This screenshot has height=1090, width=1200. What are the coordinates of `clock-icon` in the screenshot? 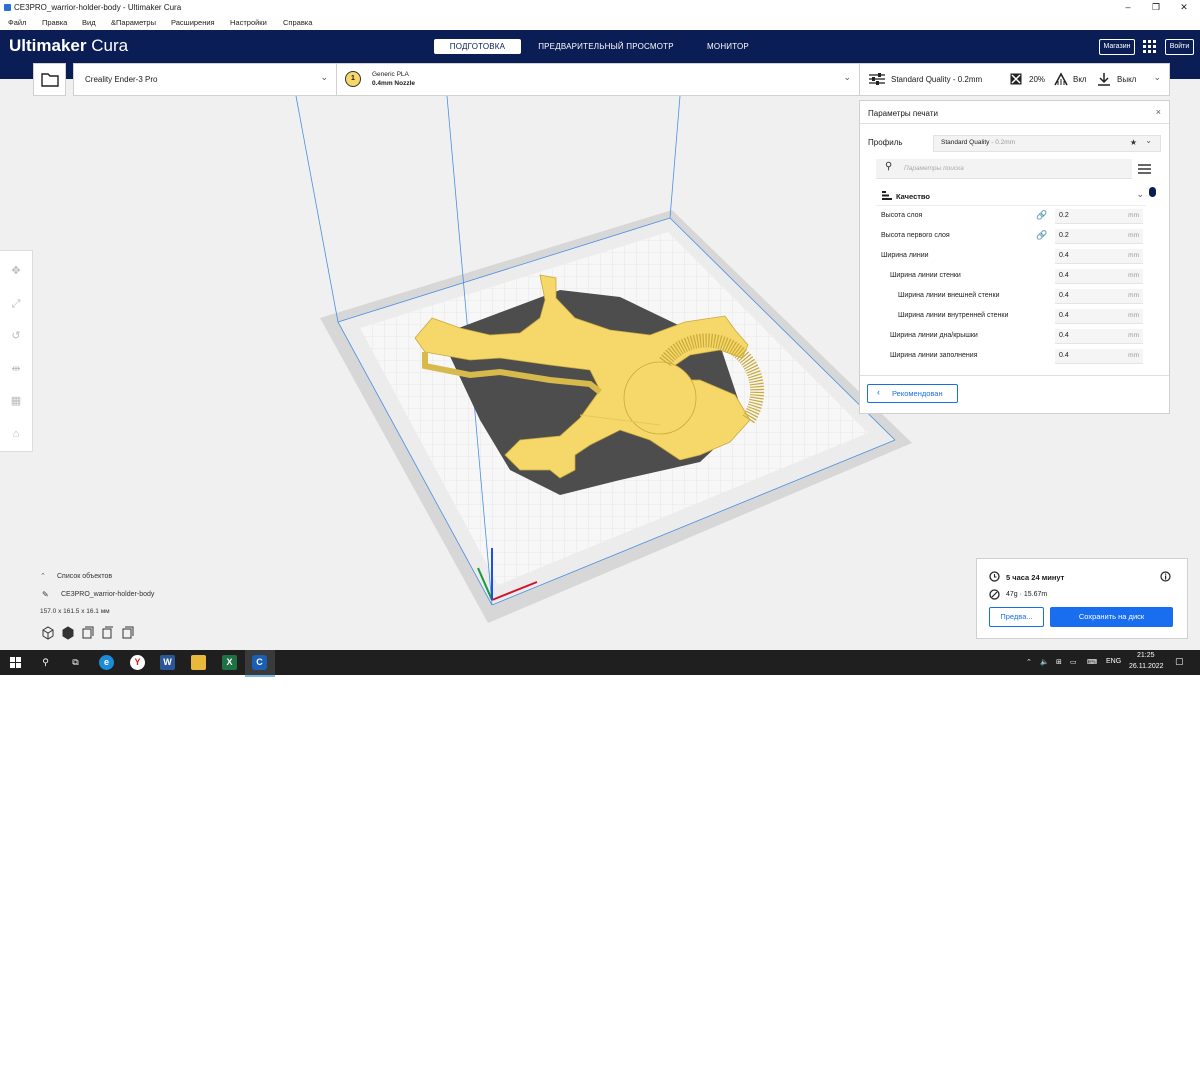 It's located at (994, 576).